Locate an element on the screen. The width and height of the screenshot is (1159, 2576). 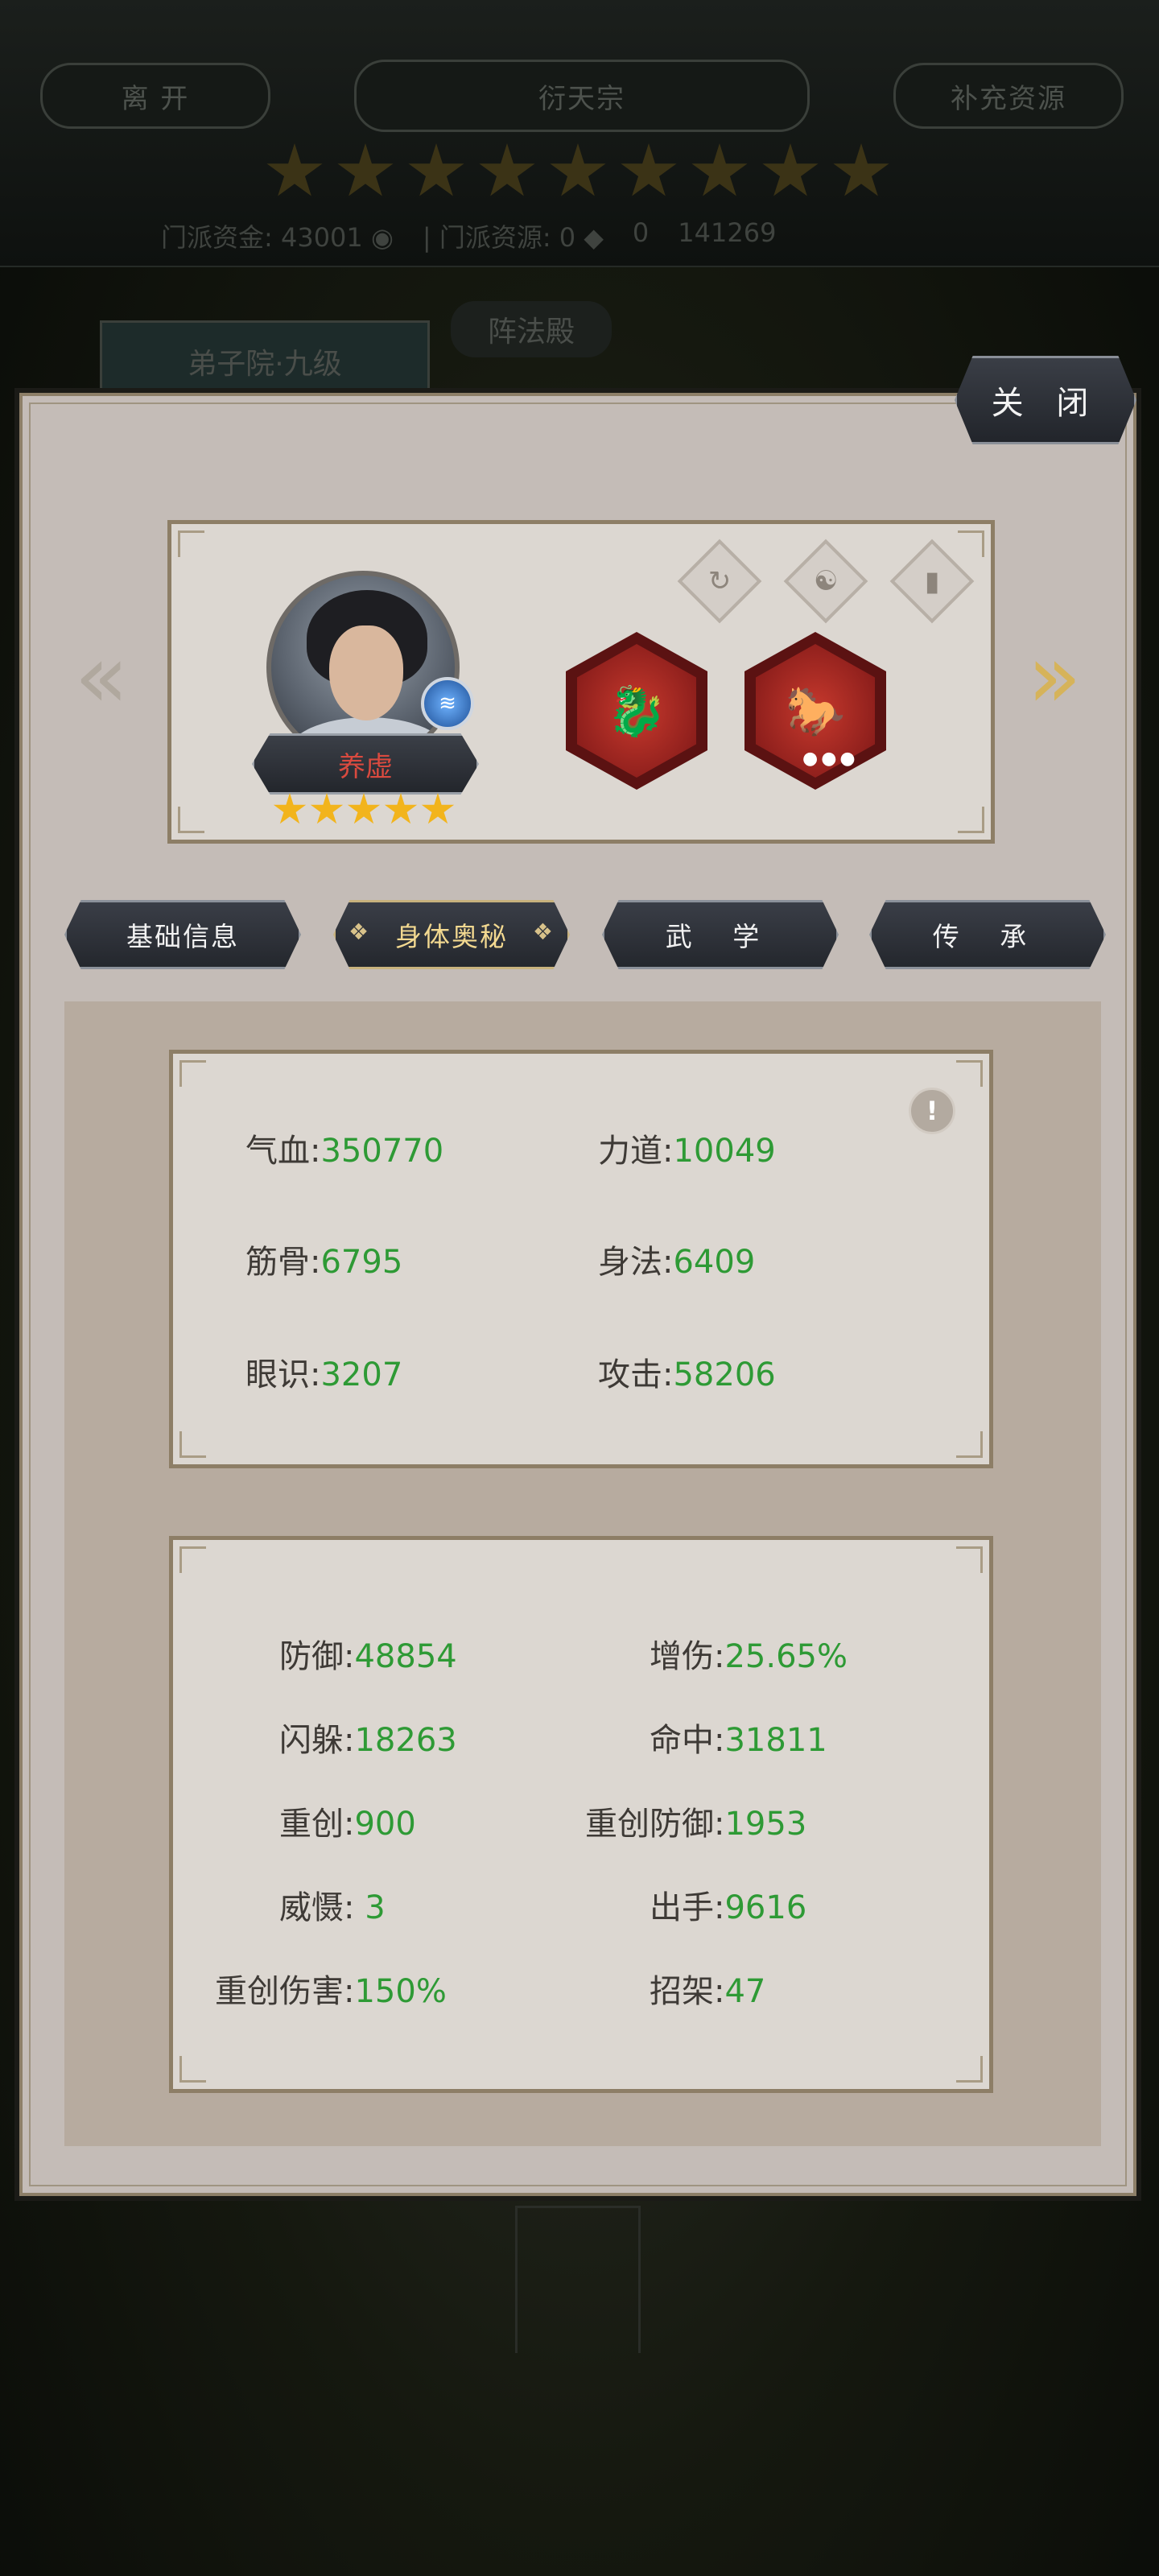
stat-insight: 眼识:3207 is located at coordinates (324, 1374).